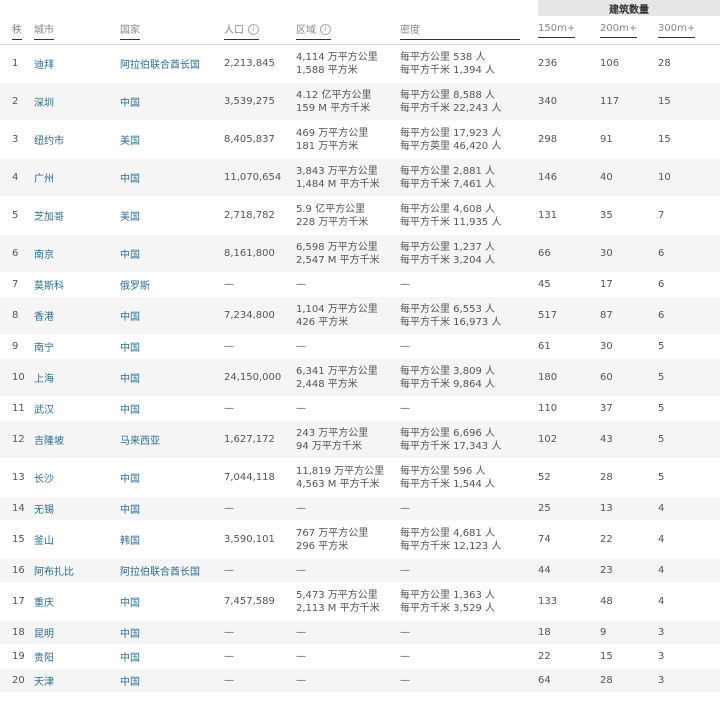 The image size is (720, 704). I want to click on count-200m-cell: 28, so click(629, 680).